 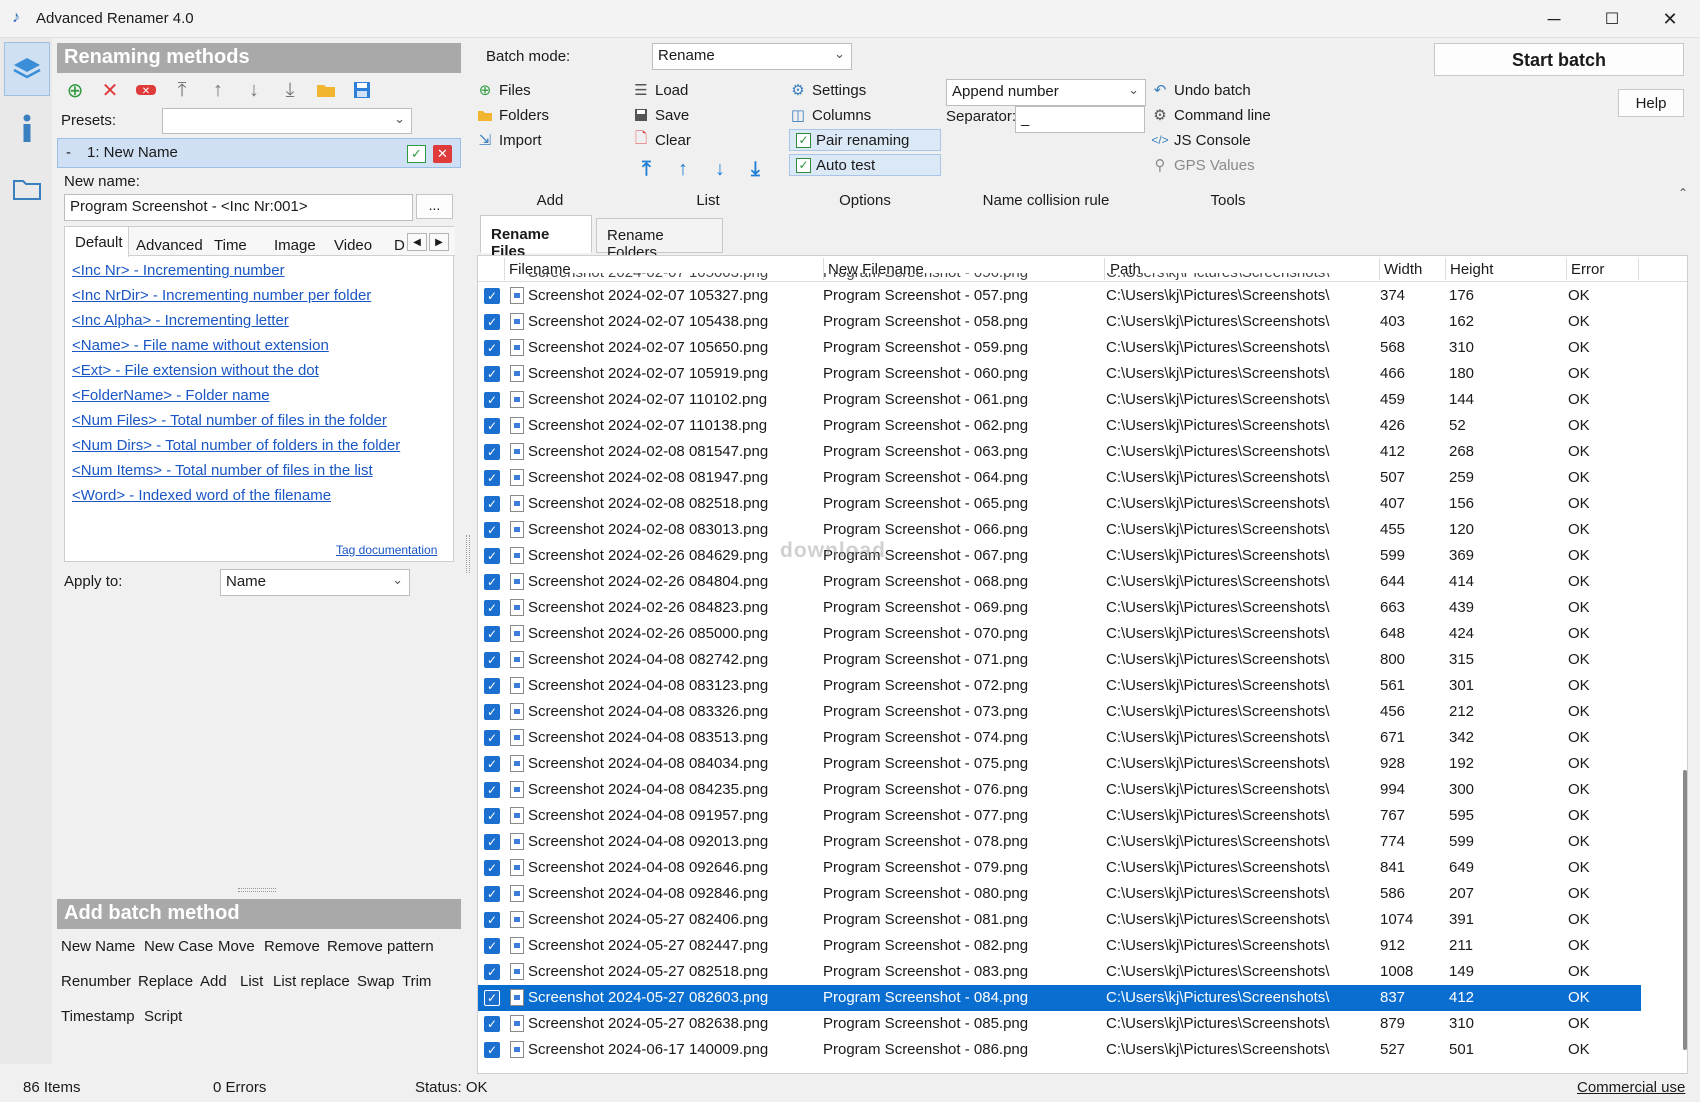 I want to click on help-button: Help, so click(x=1651, y=103).